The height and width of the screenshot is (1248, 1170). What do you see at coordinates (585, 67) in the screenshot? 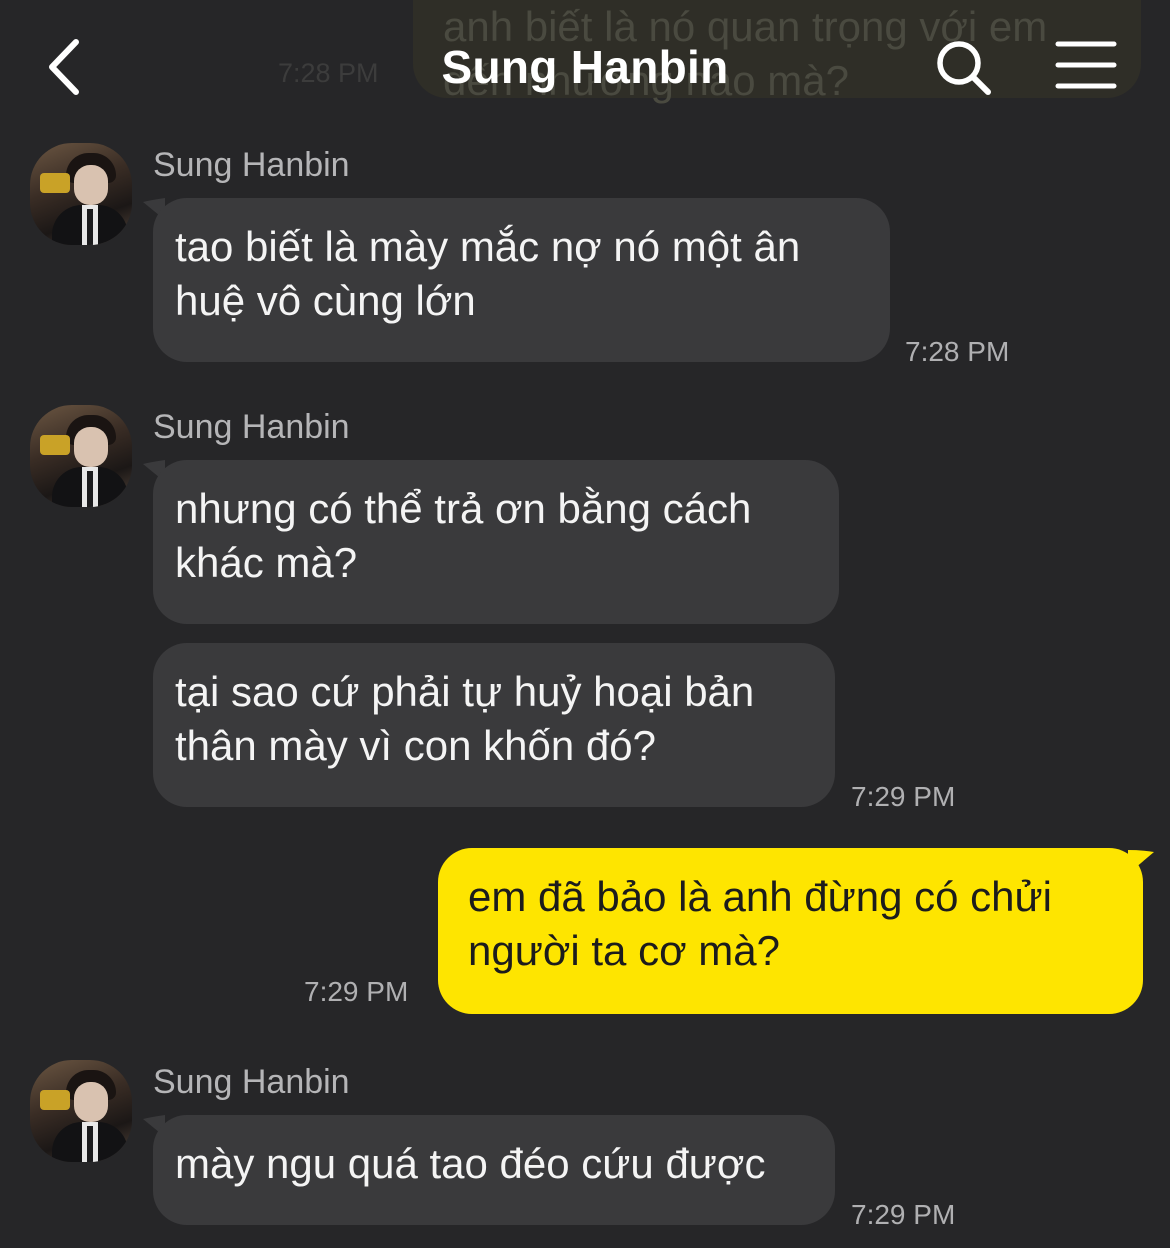
I see `chat-header: Sung Hanbin` at bounding box center [585, 67].